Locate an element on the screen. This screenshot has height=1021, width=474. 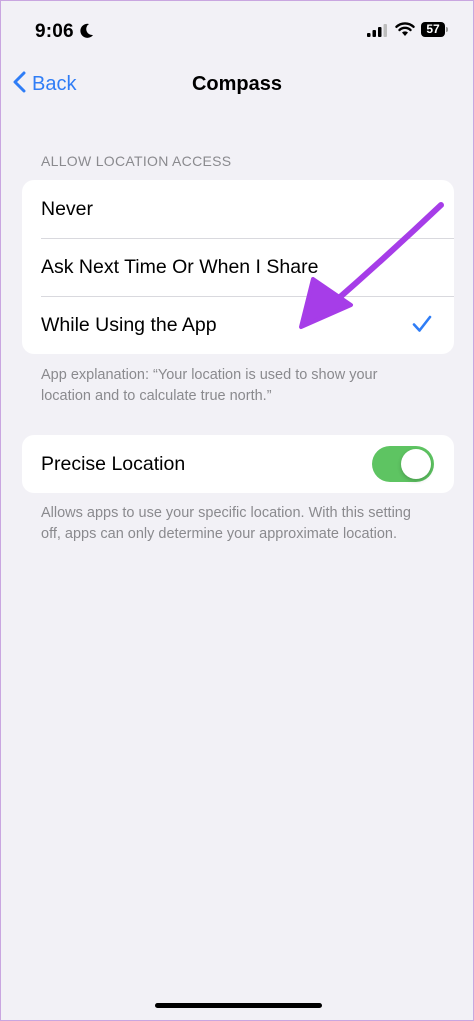
location-access-header: ALLOW LOCATION ACCESS is located at coordinates (136, 161).